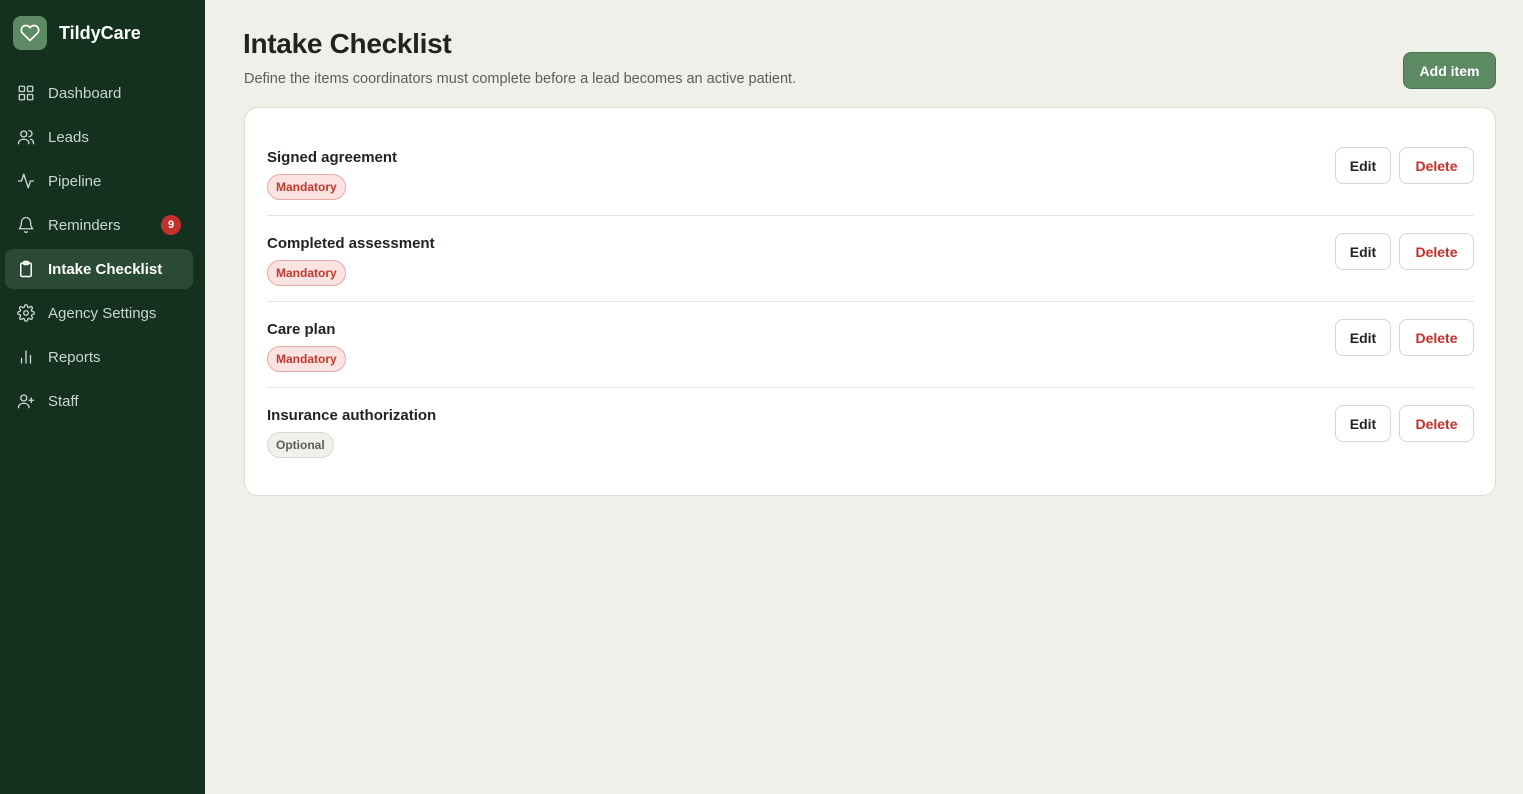  What do you see at coordinates (75, 181) in the screenshot?
I see `sidebar-item-label: Pipeline` at bounding box center [75, 181].